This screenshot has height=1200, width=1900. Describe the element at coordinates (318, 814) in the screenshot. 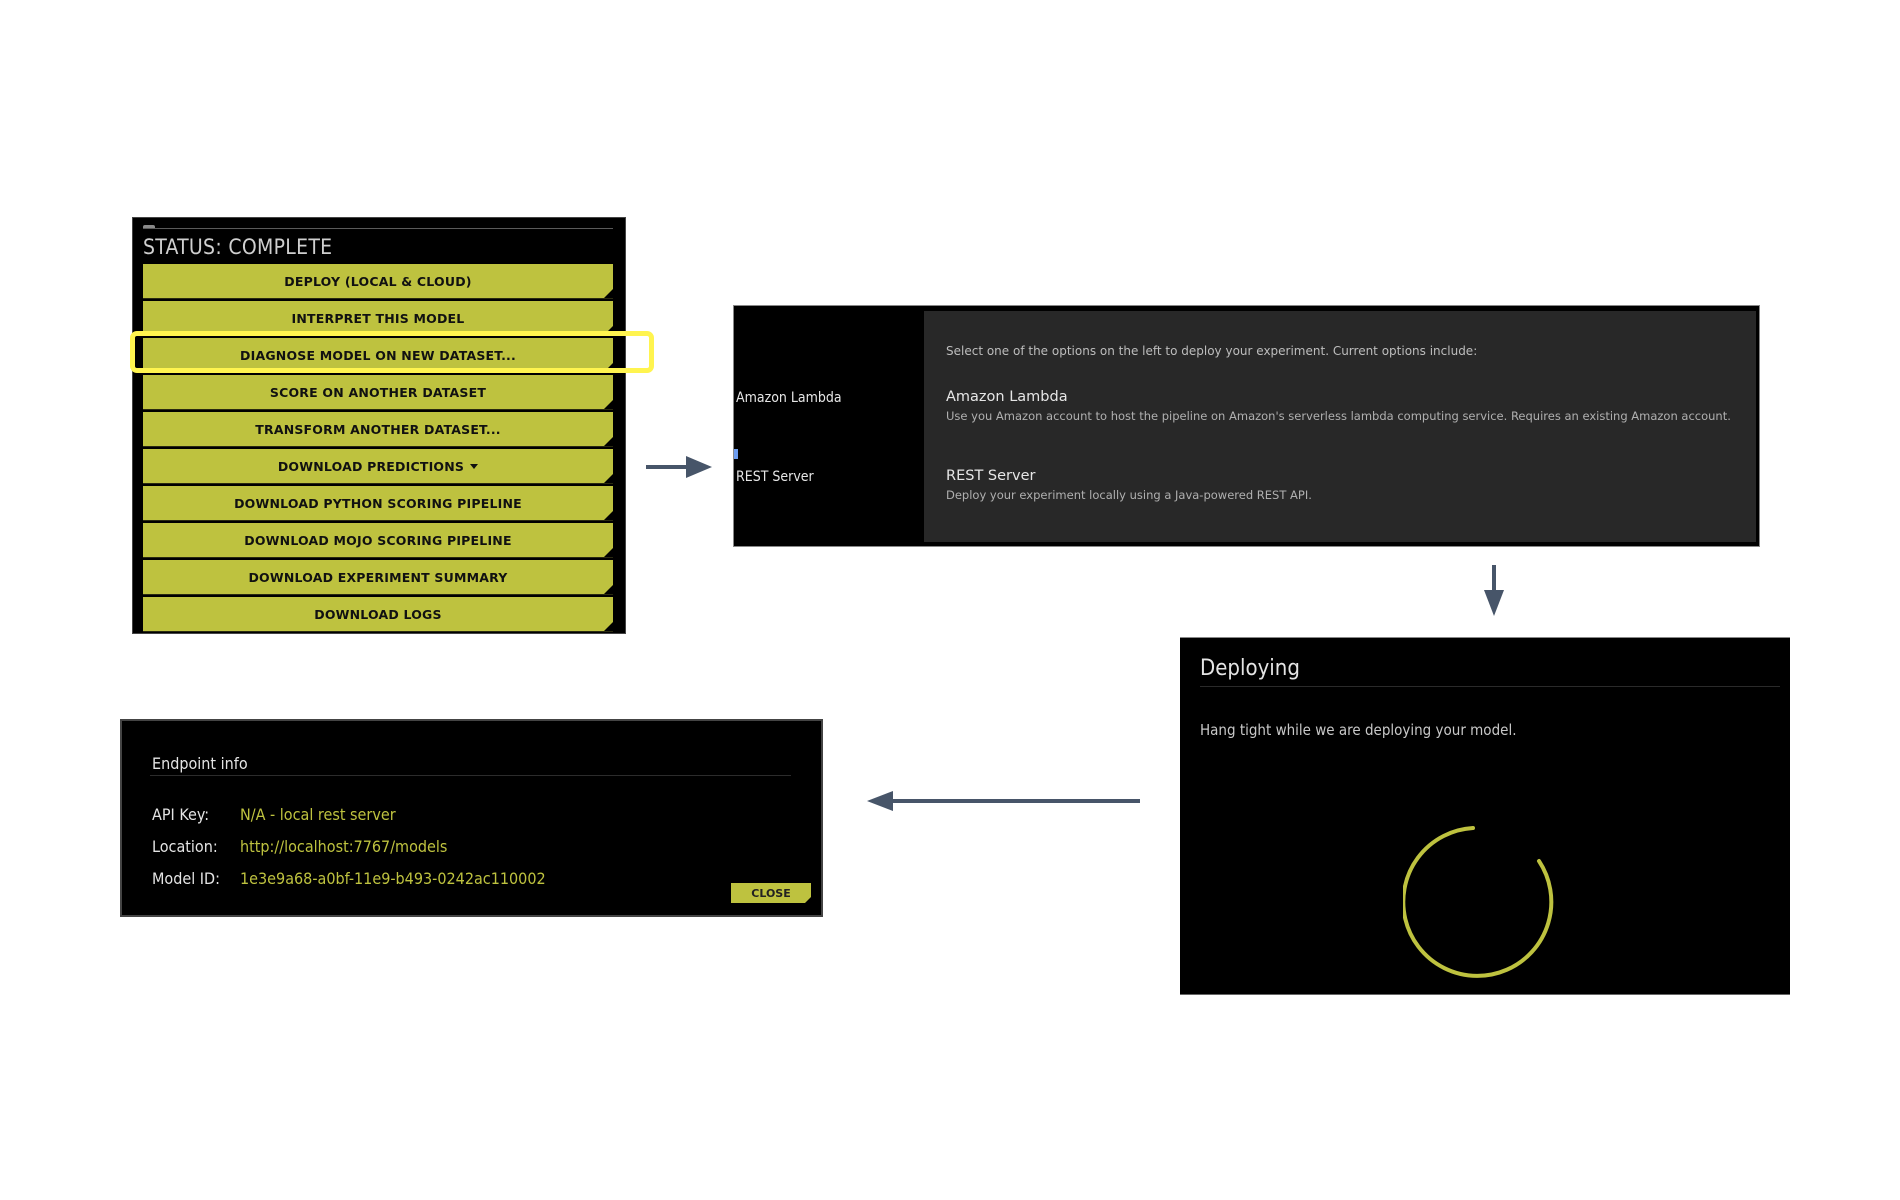

I see `api-key-value: N/A - local rest server` at that location.